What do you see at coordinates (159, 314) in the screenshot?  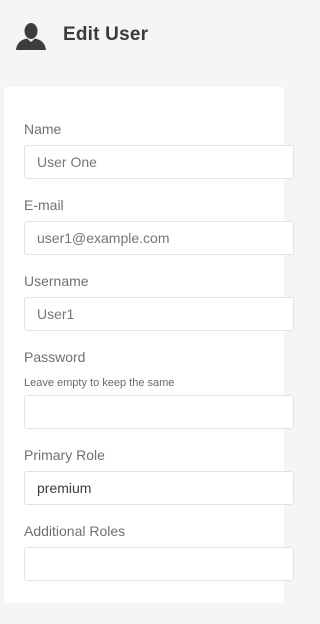 I see `username-input` at bounding box center [159, 314].